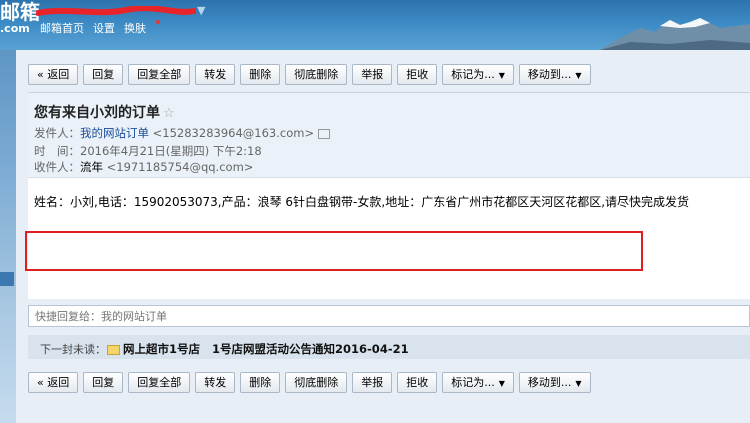 The image size is (750, 423). I want to click on from-label: 发件人：, so click(57, 133).